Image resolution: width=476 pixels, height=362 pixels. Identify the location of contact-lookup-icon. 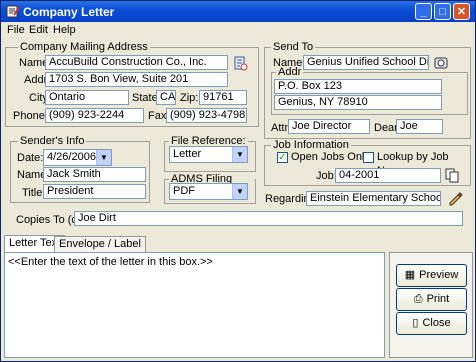
(441, 63).